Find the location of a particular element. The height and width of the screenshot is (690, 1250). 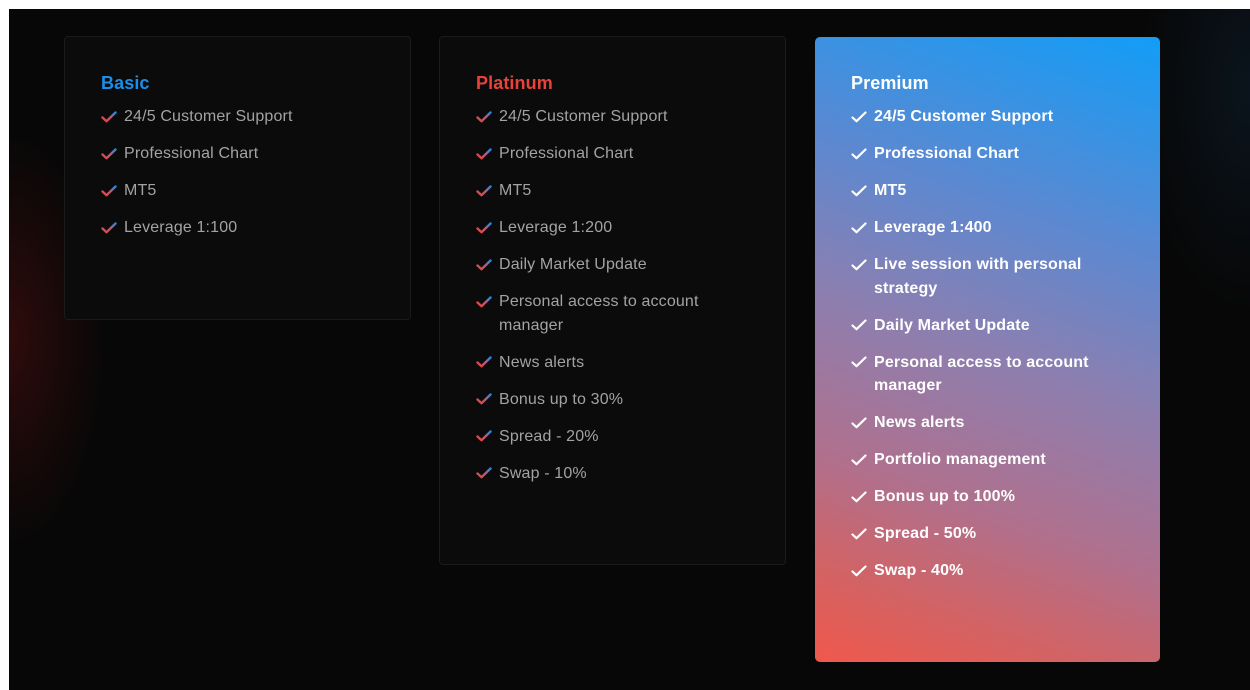

feature-item: Portfolio management is located at coordinates (988, 460).